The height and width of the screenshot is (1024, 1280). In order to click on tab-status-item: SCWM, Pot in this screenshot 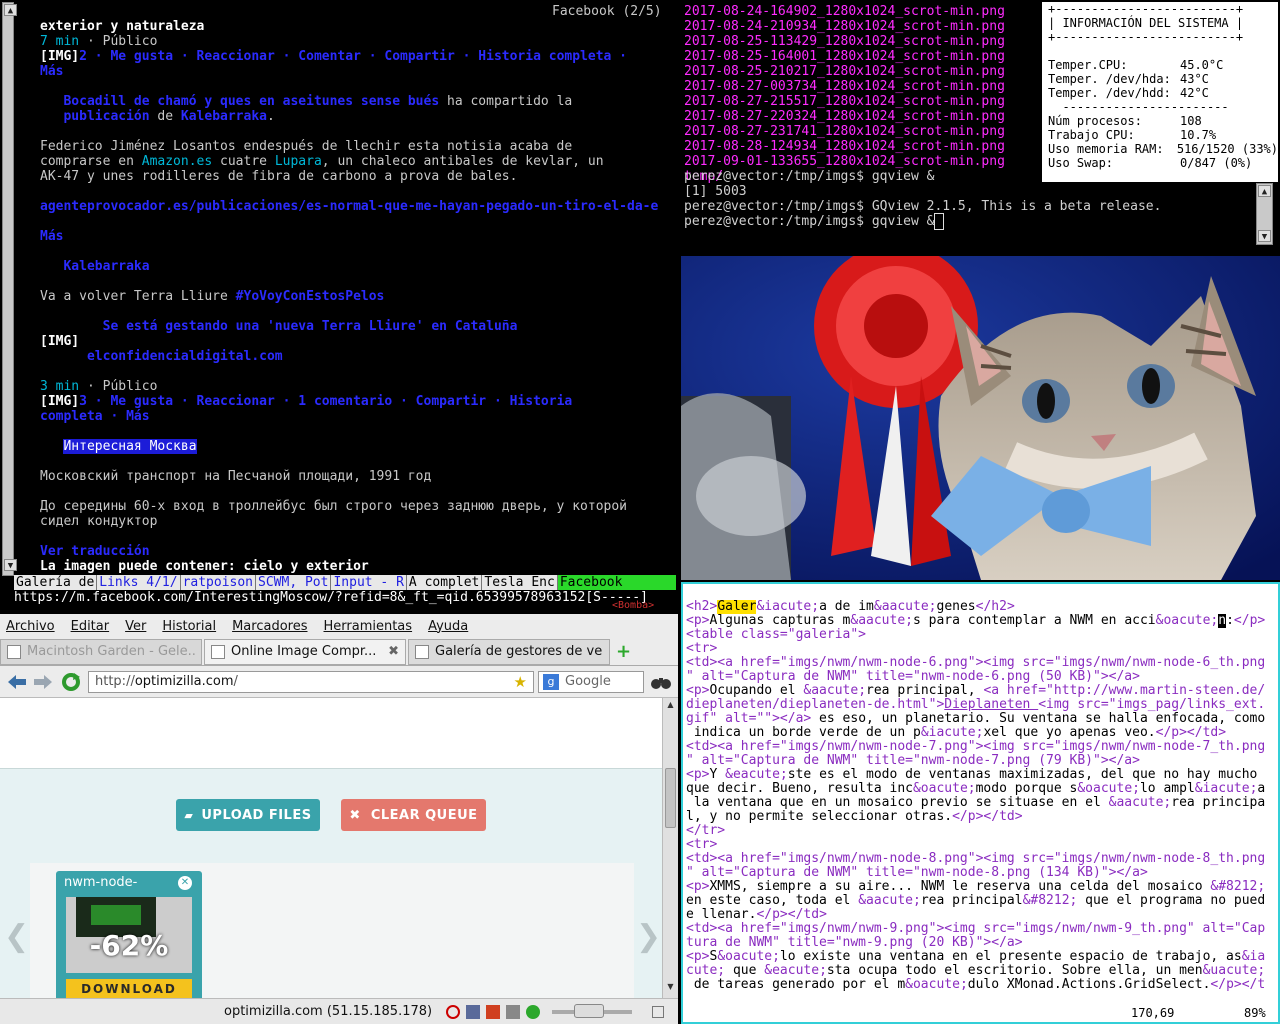, I will do `click(294, 582)`.